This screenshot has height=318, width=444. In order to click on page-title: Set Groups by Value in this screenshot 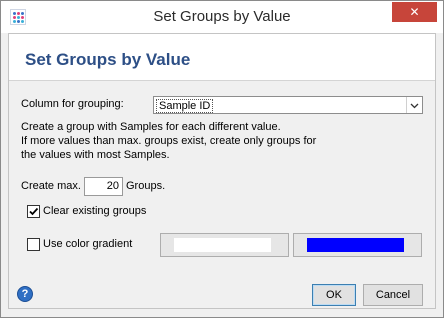, I will do `click(108, 59)`.